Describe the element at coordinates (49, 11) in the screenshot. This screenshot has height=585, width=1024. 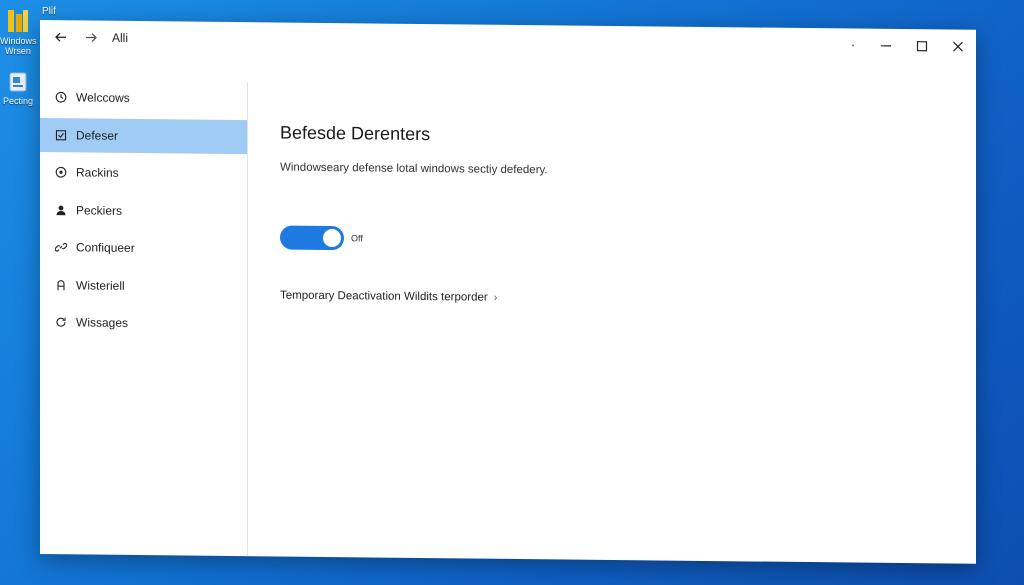
I see `desktop-label: Plif` at that location.